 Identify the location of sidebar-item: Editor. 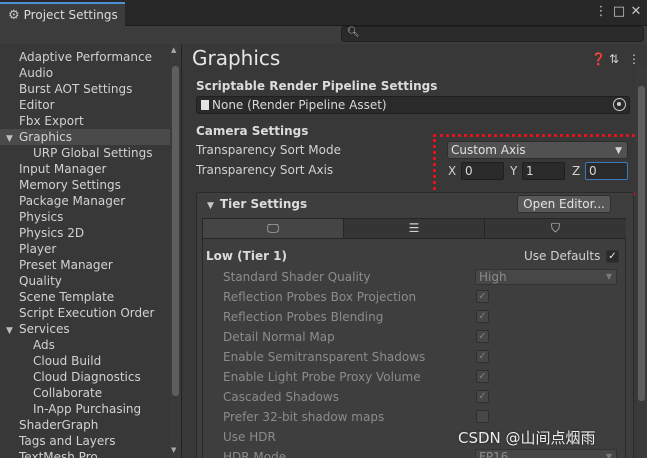
(85, 105).